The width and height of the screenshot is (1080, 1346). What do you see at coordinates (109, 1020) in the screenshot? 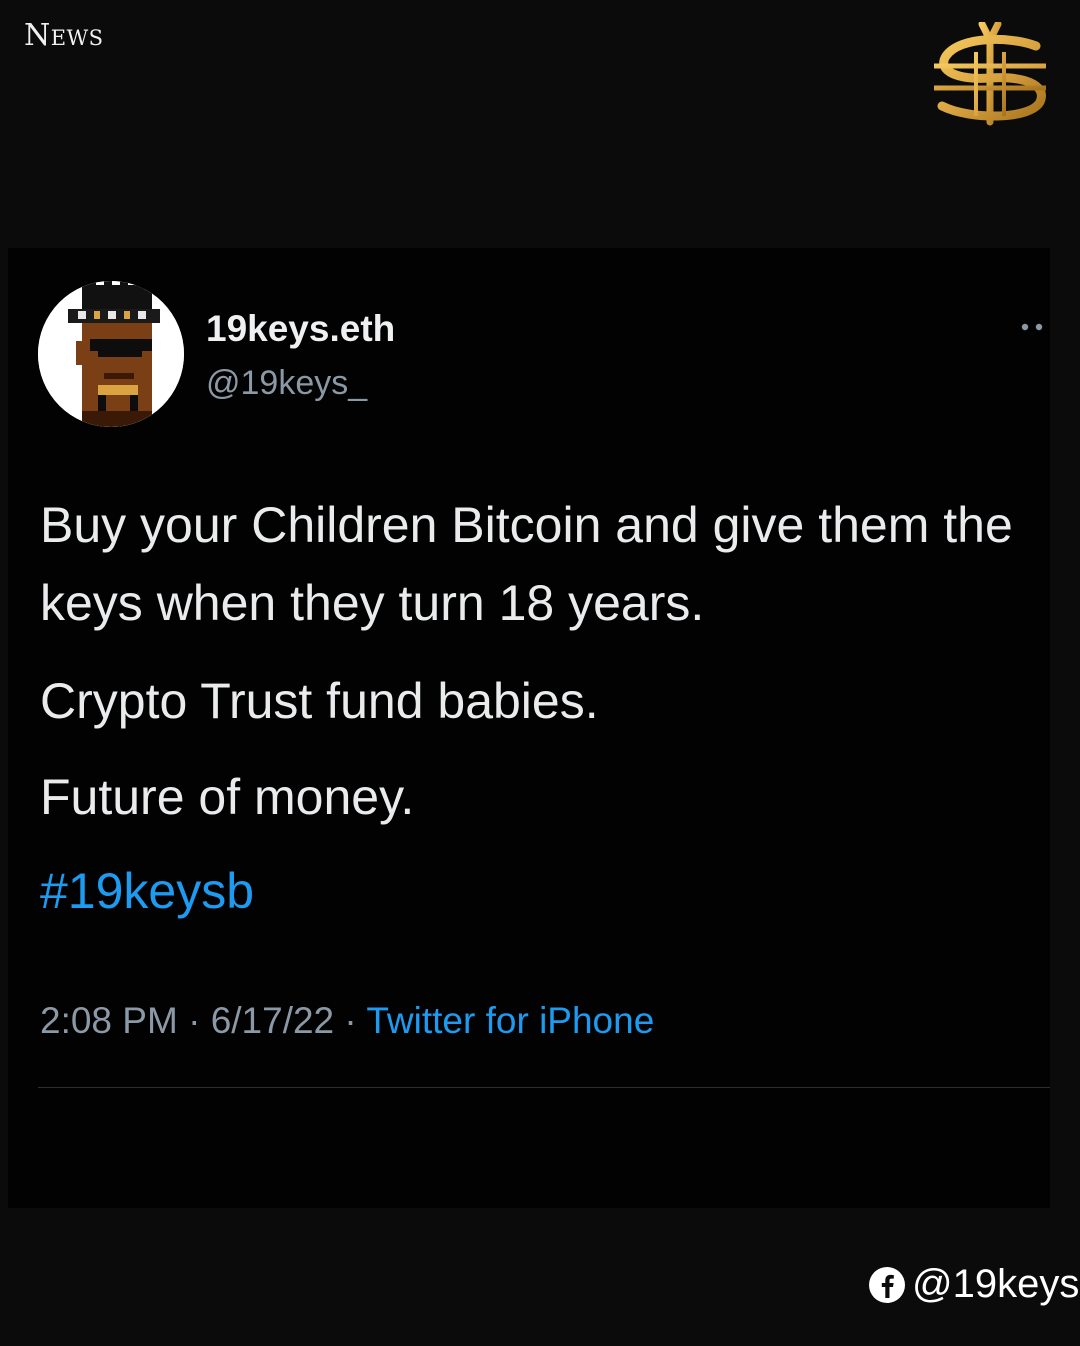
I see `tweet-time: 2:08 PM` at bounding box center [109, 1020].